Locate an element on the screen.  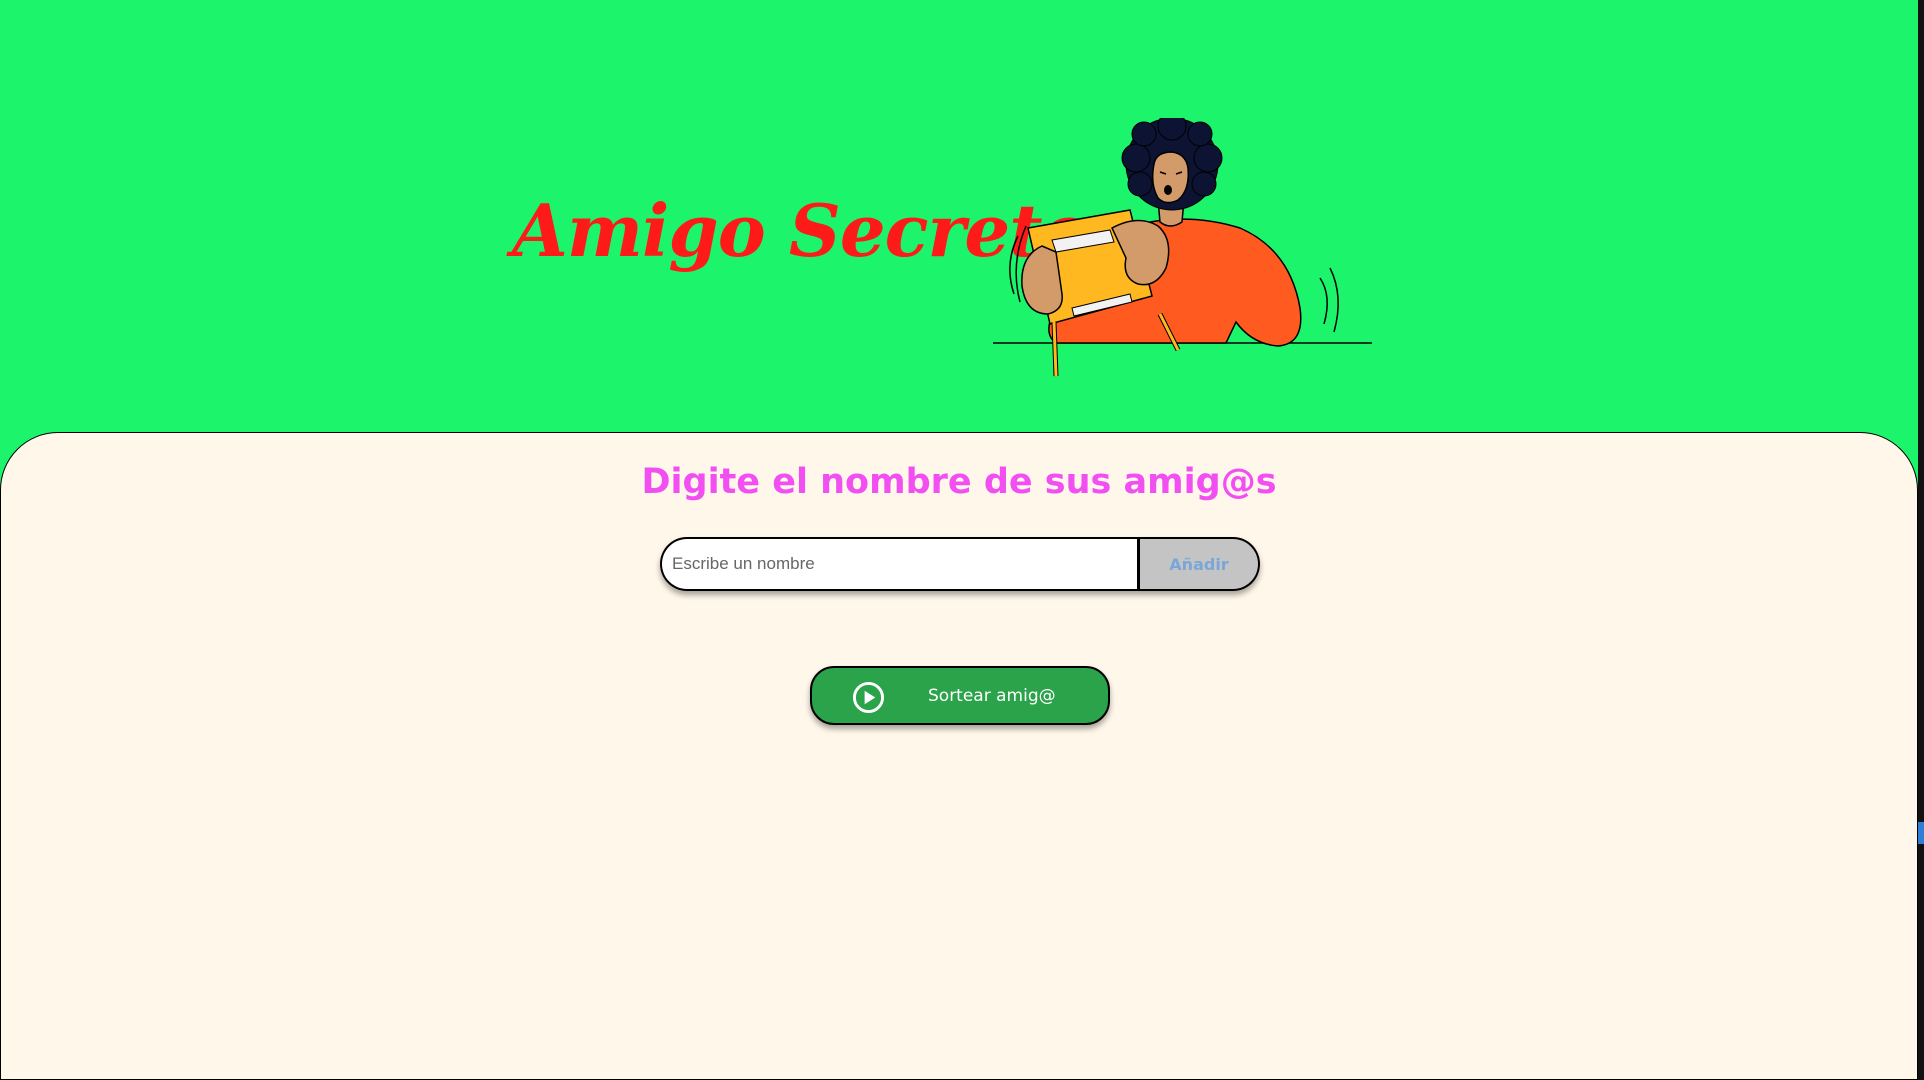
person-opening-gift-illustration is located at coordinates (1182, 247).